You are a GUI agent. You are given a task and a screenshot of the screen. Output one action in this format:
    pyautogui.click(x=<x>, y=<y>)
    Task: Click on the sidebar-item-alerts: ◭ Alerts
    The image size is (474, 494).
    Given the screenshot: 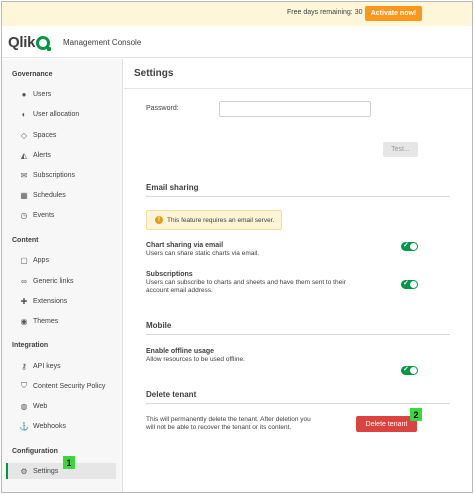 What is the action you would take?
    pyautogui.click(x=61, y=155)
    